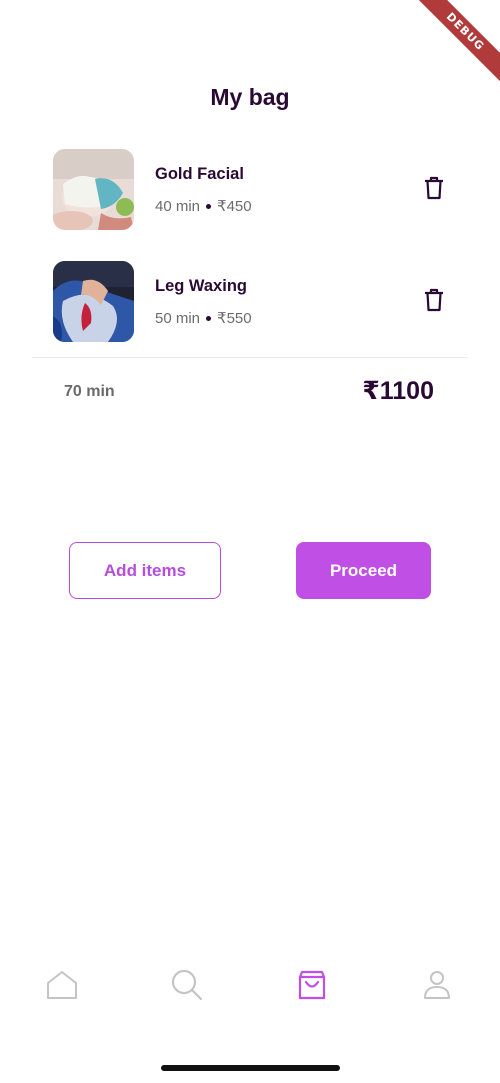  Describe the element at coordinates (455, 43) in the screenshot. I see `debug-banner-label: DEBUG` at that location.